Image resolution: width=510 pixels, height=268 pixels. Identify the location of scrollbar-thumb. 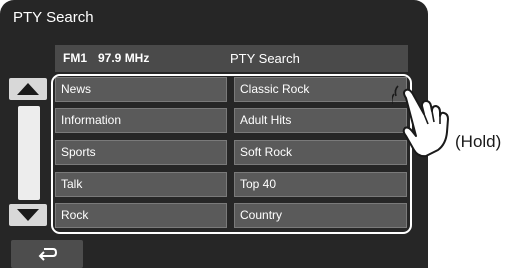
(29, 153).